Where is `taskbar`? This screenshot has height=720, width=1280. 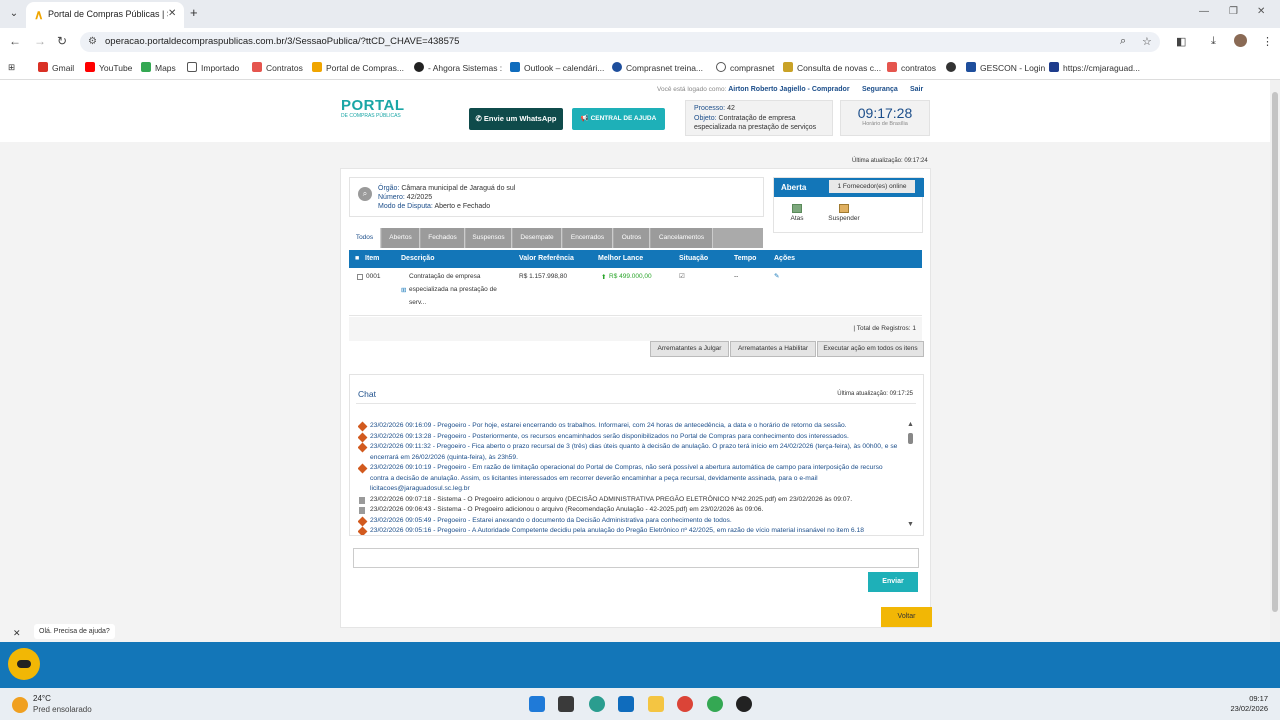 taskbar is located at coordinates (640, 704).